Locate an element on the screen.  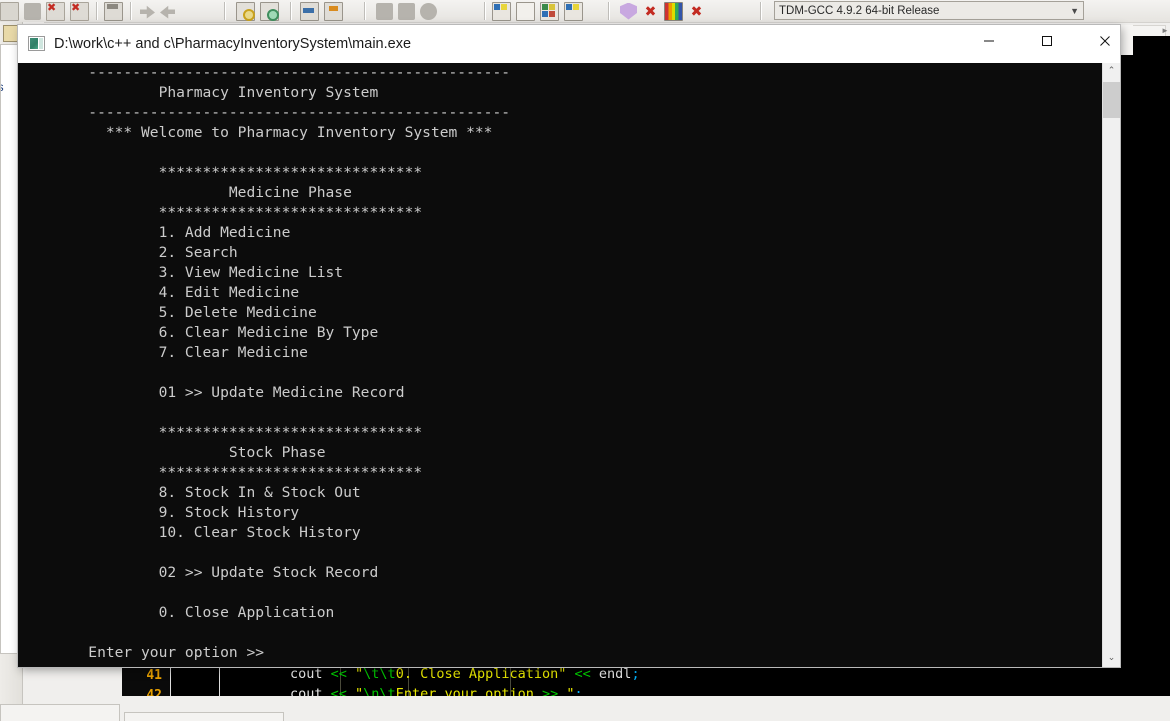
save-icon is located at coordinates (113, 11).